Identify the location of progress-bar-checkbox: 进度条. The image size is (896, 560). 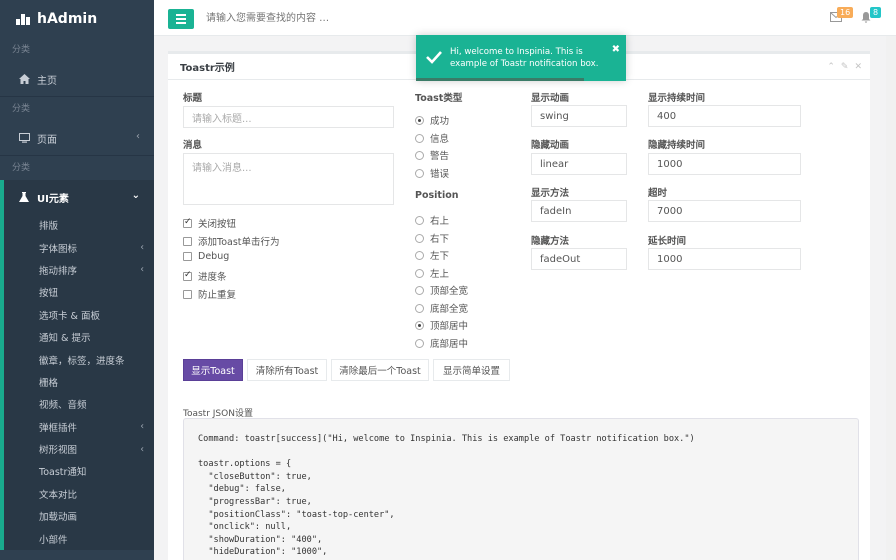
(205, 276).